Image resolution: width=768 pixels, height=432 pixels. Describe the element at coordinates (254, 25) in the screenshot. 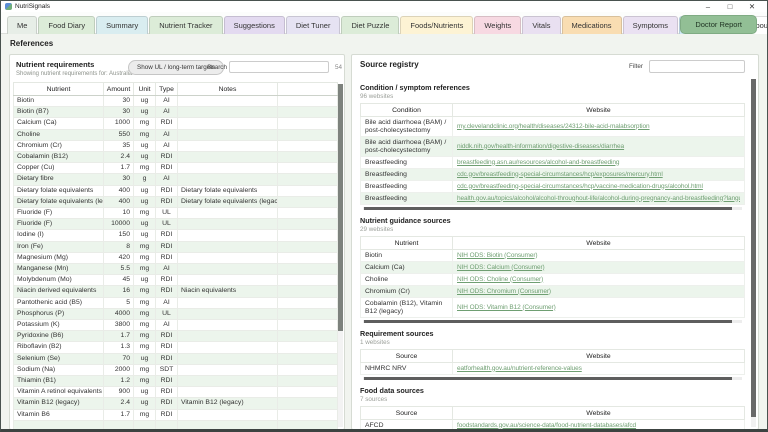

I see `tab-suggestions: Suggestions` at that location.